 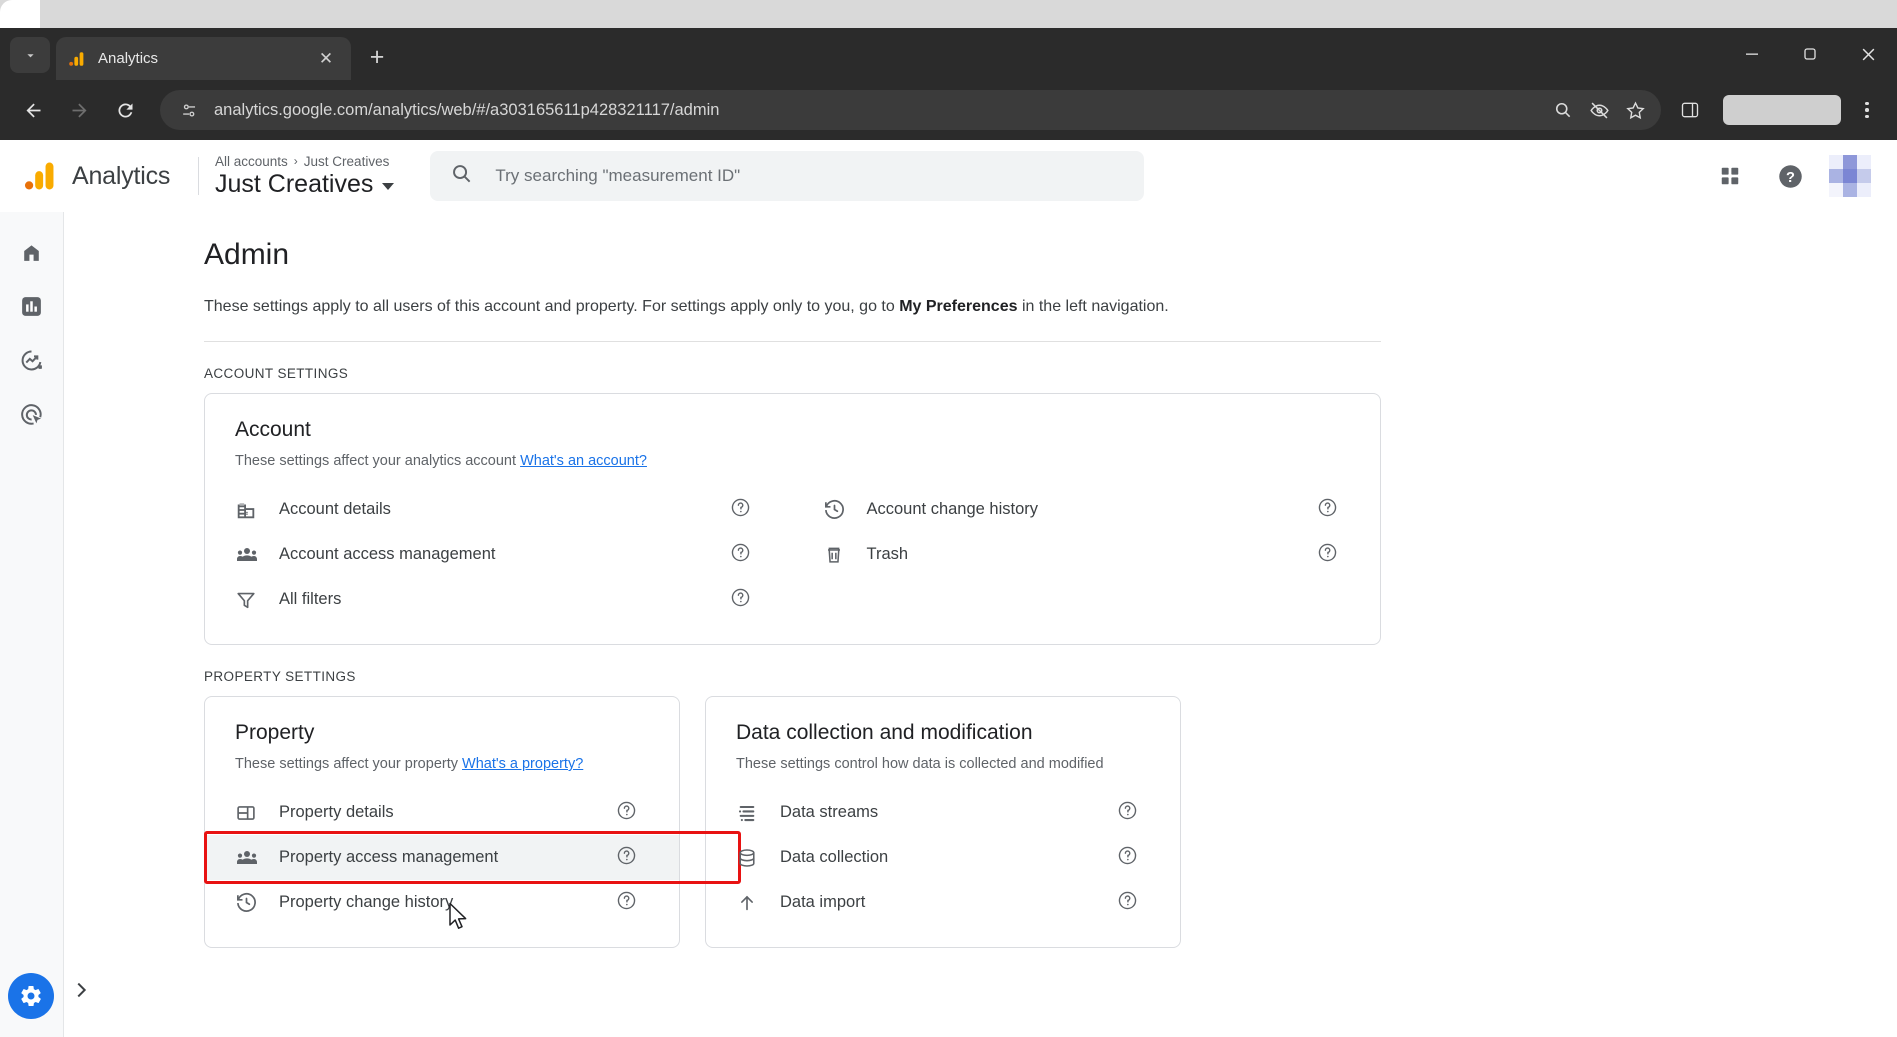 I want to click on row-account-access-management: Account access management, so click(x=499, y=554).